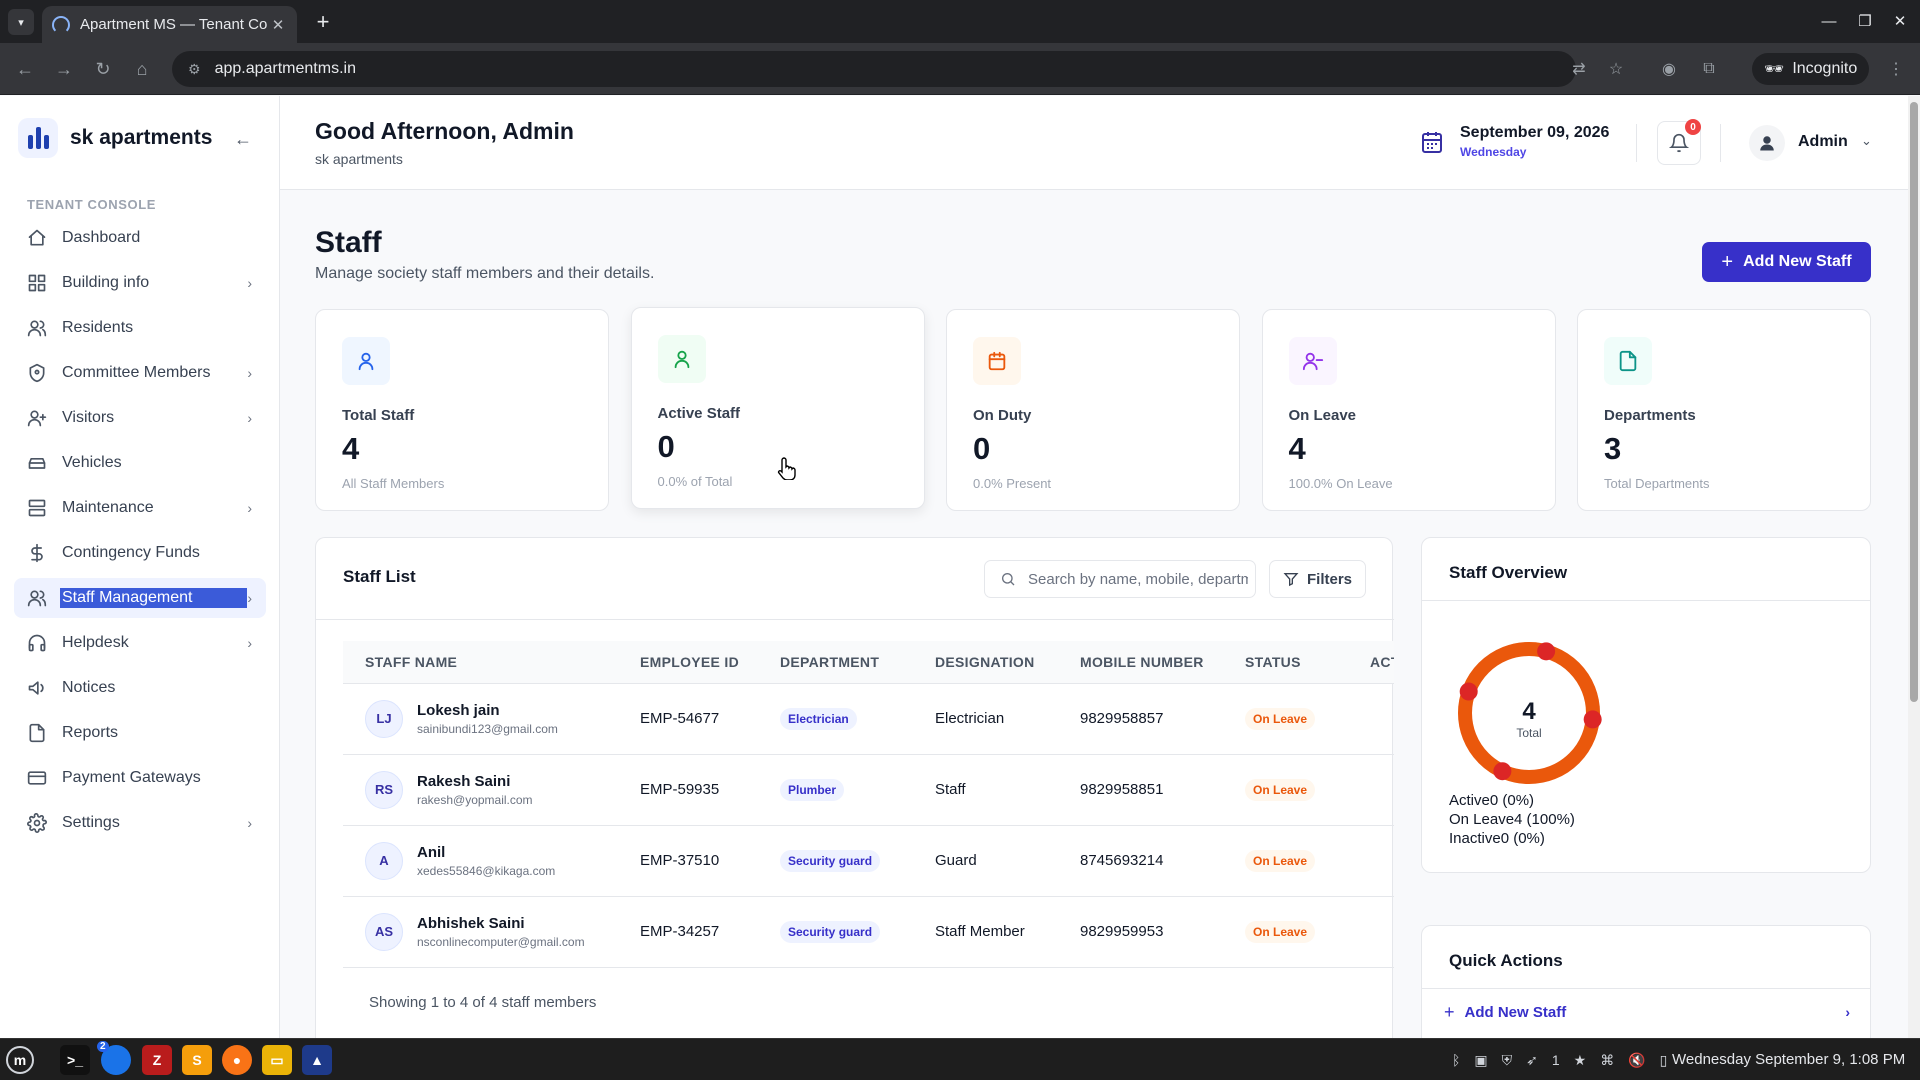  Describe the element at coordinates (277, 1060) in the screenshot. I see `files-icon: ▭` at that location.